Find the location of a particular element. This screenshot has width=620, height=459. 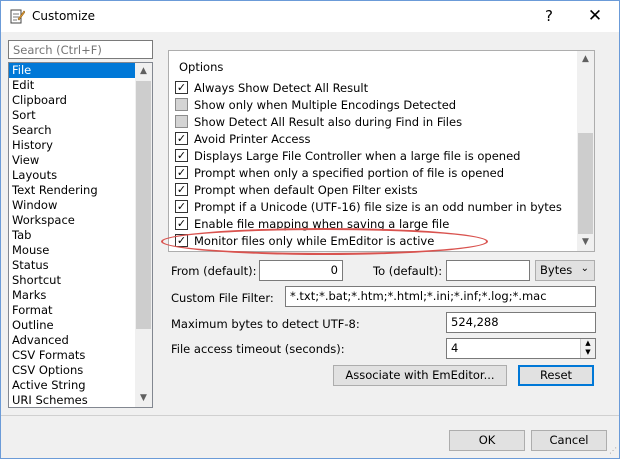

option-row: ✓ Prompt when default Open Filter exists is located at coordinates (296, 189).